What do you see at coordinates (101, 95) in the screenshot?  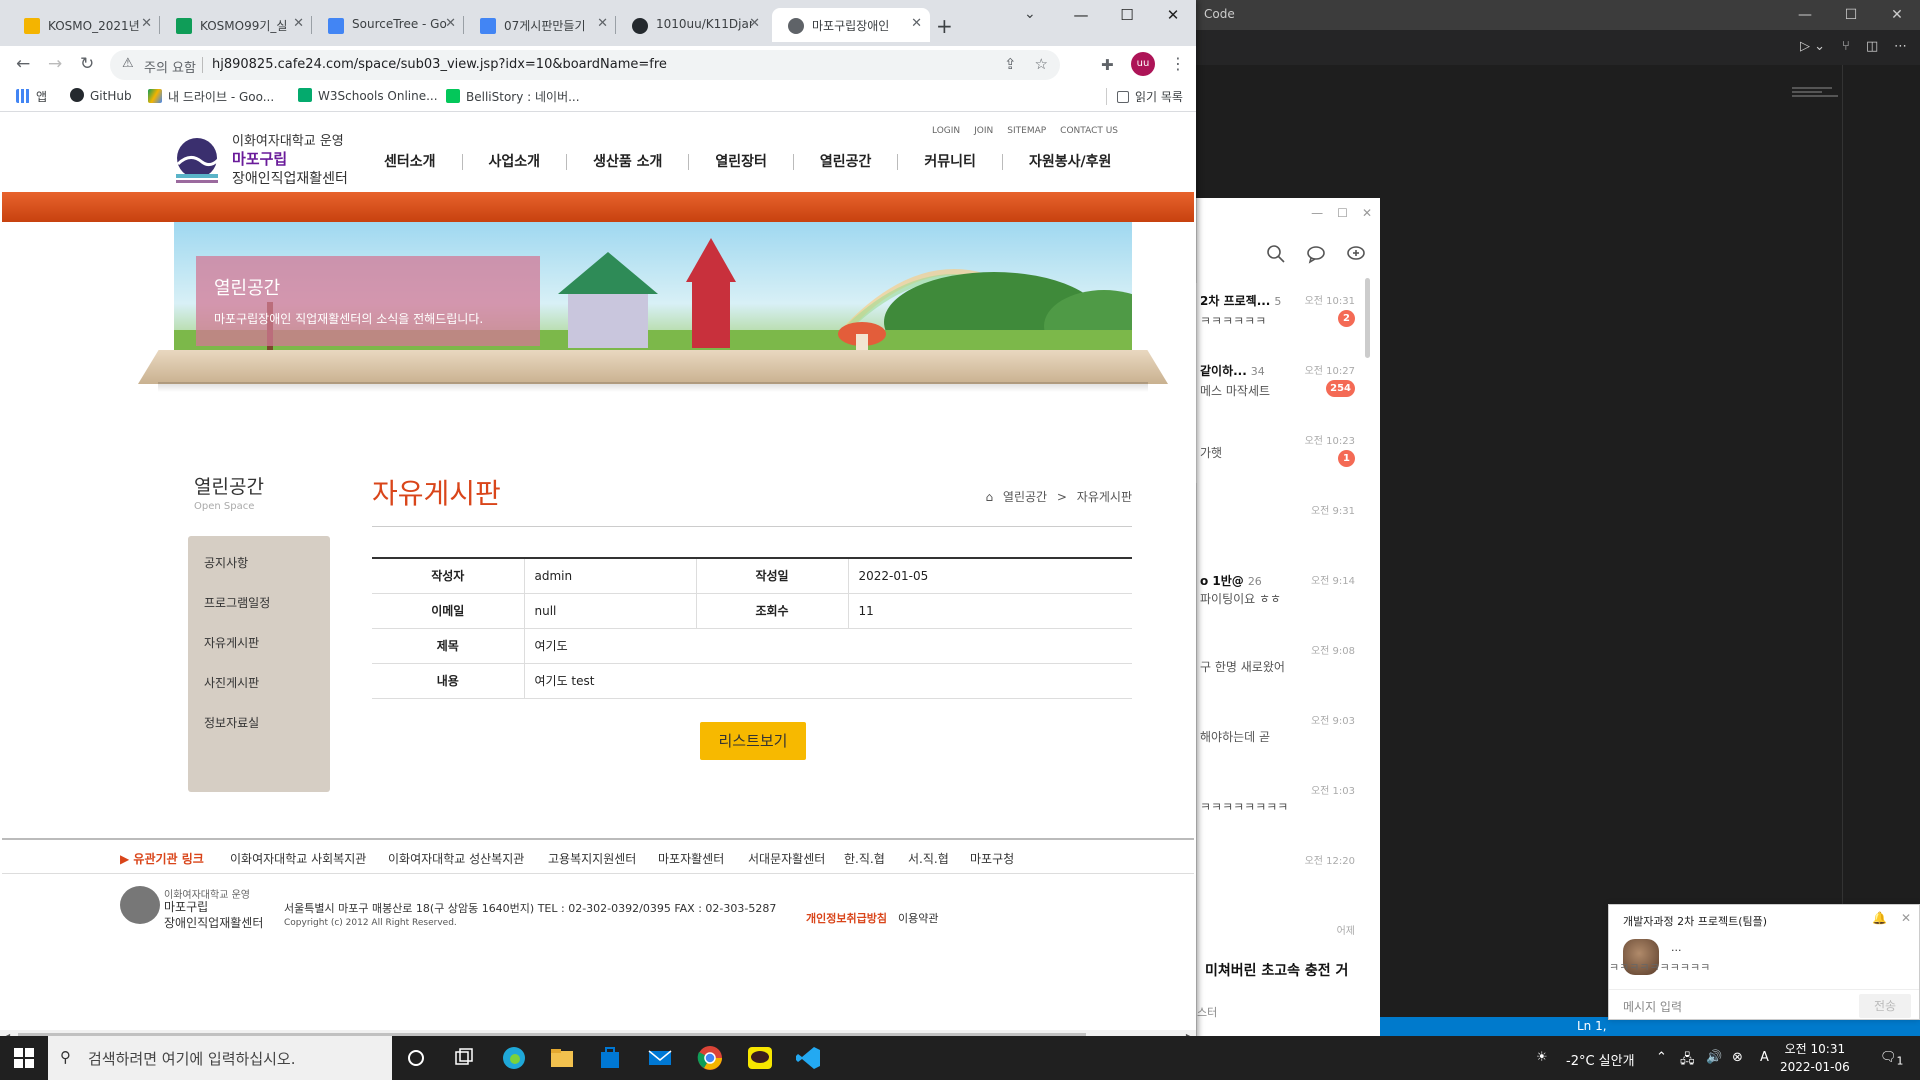 I see `bookmark-item: GitHub` at bounding box center [101, 95].